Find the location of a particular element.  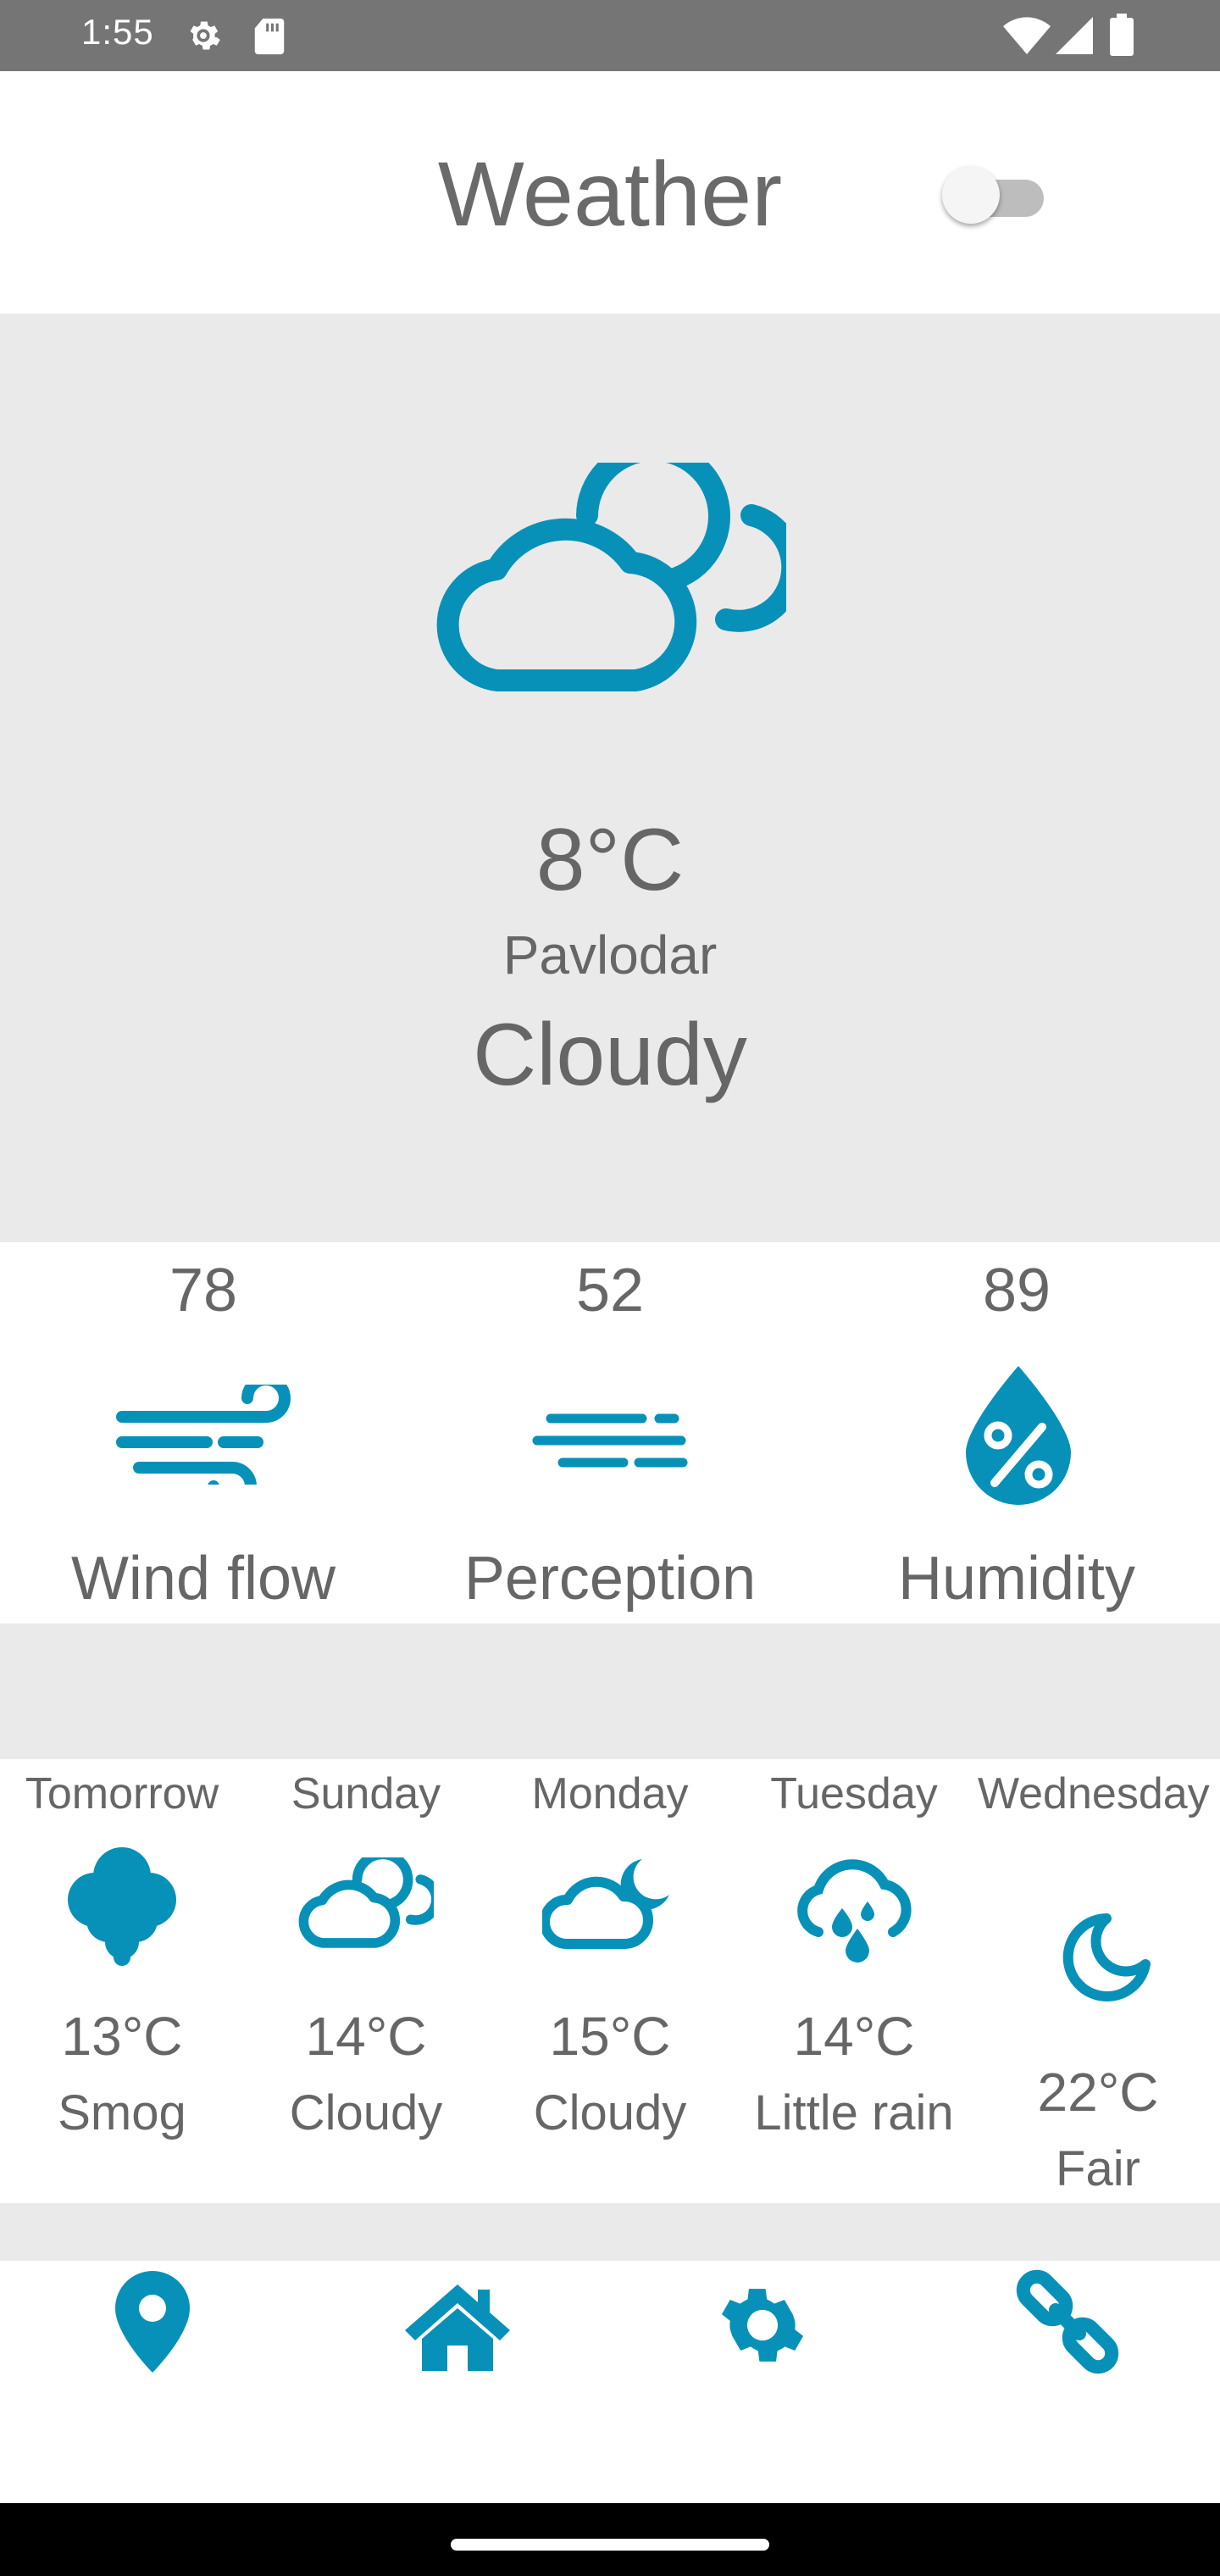

current-condition: Cloudy is located at coordinates (610, 1055).